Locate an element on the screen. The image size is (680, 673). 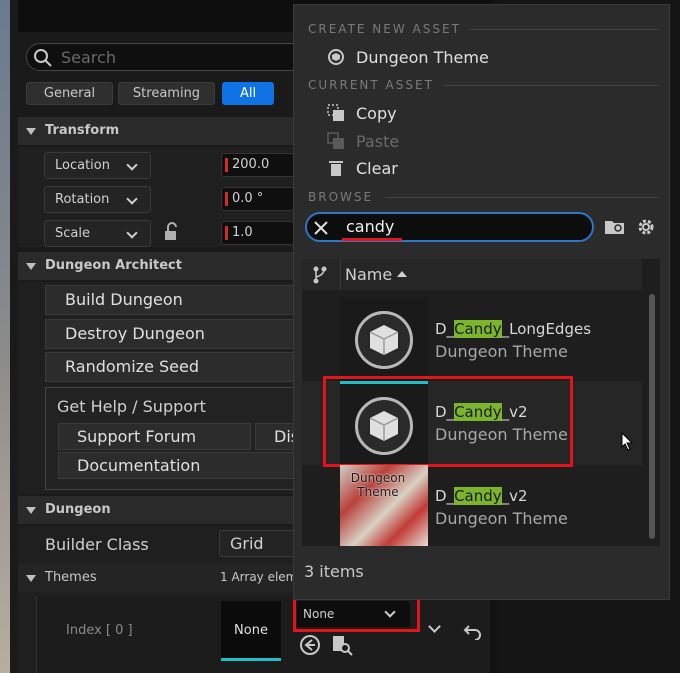
sort-ascending-icon is located at coordinates (402, 274).